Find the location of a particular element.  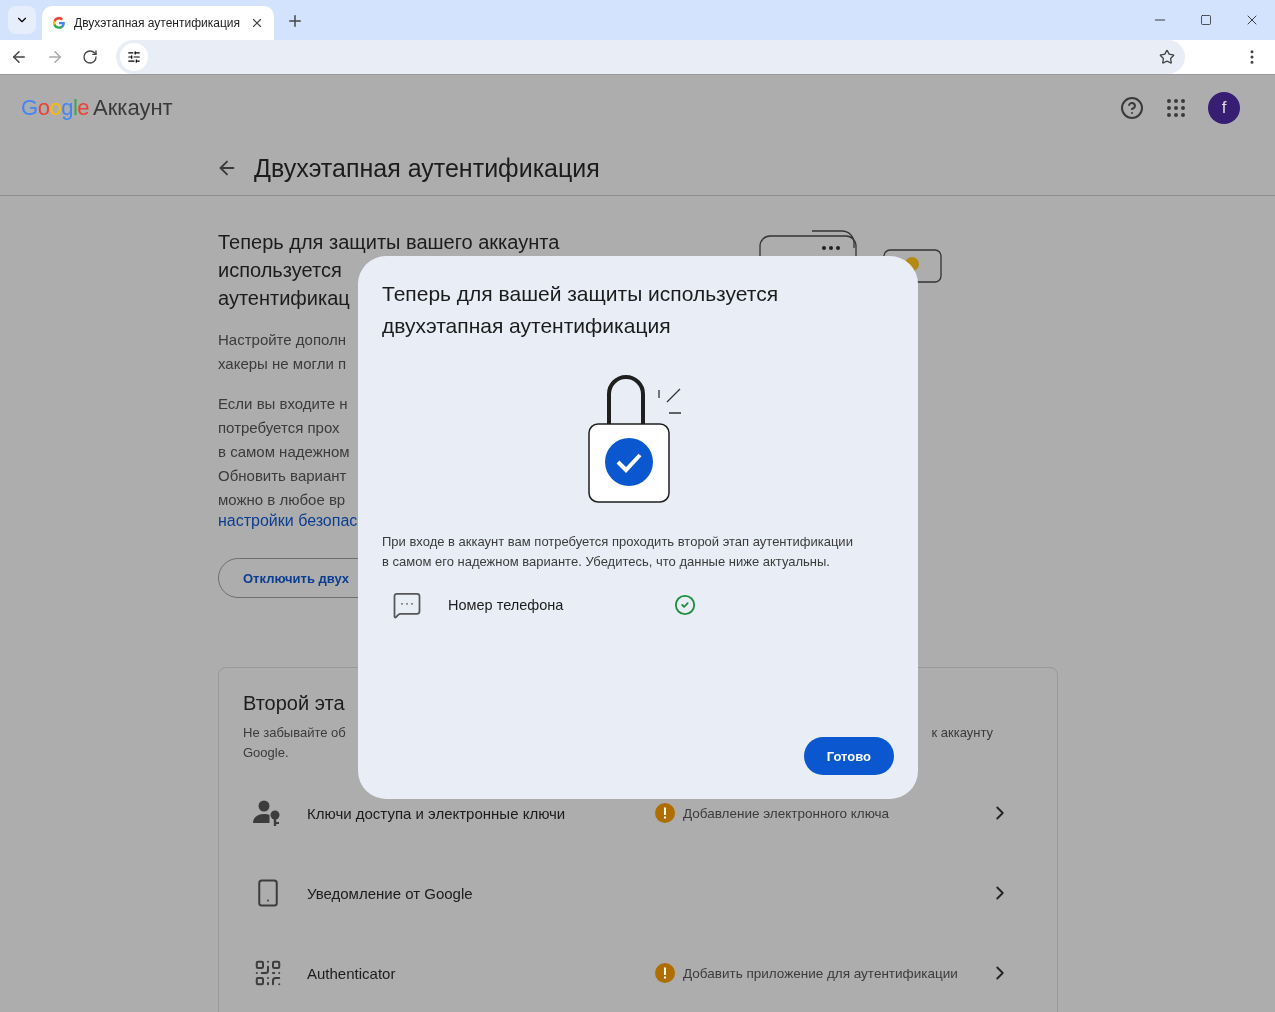

paragraph-line: Обновить вариант is located at coordinates (282, 476).